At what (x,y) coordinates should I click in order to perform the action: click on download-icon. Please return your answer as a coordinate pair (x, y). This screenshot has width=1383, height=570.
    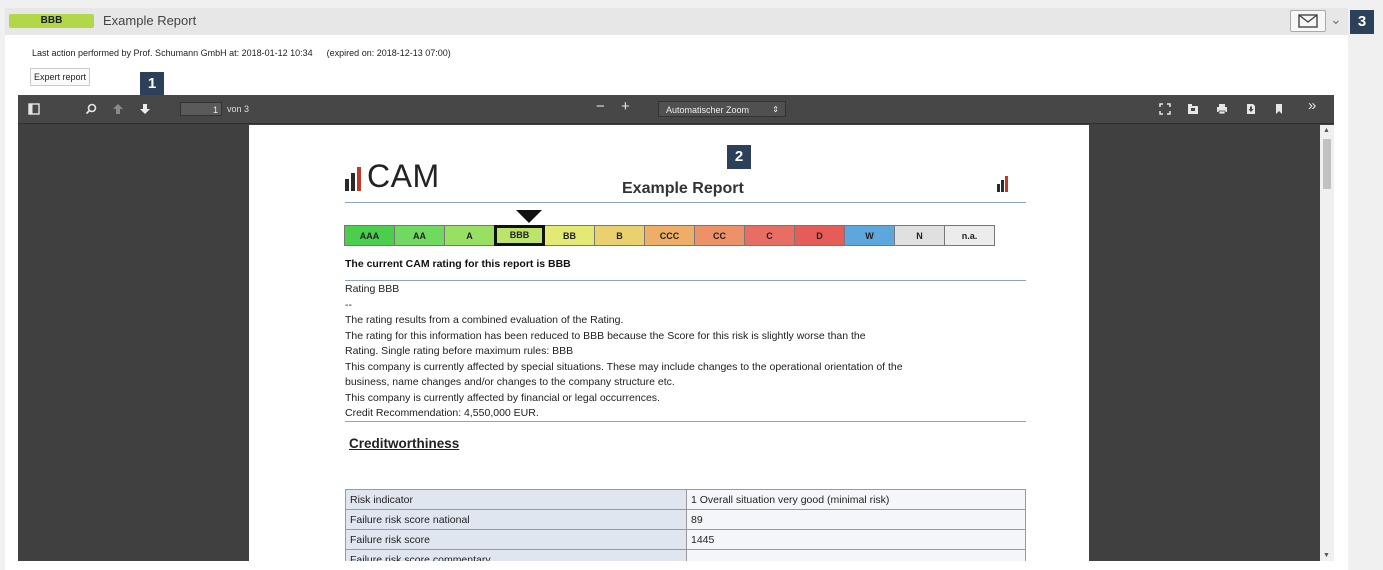
    Looking at the image, I should click on (1251, 109).